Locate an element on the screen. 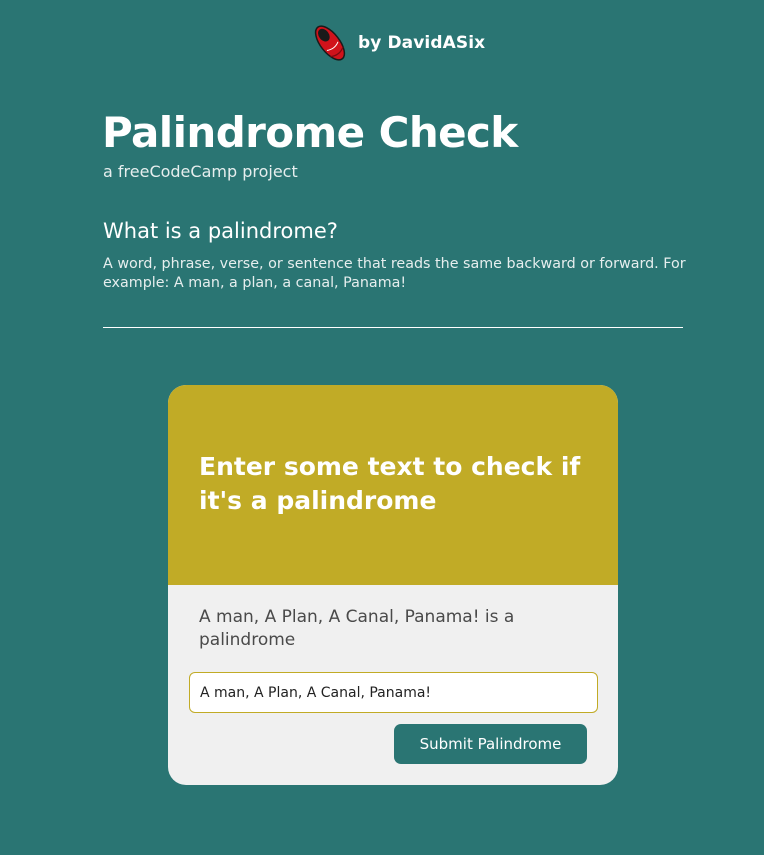 The width and height of the screenshot is (764, 855). palindrome-text-input is located at coordinates (393, 692).